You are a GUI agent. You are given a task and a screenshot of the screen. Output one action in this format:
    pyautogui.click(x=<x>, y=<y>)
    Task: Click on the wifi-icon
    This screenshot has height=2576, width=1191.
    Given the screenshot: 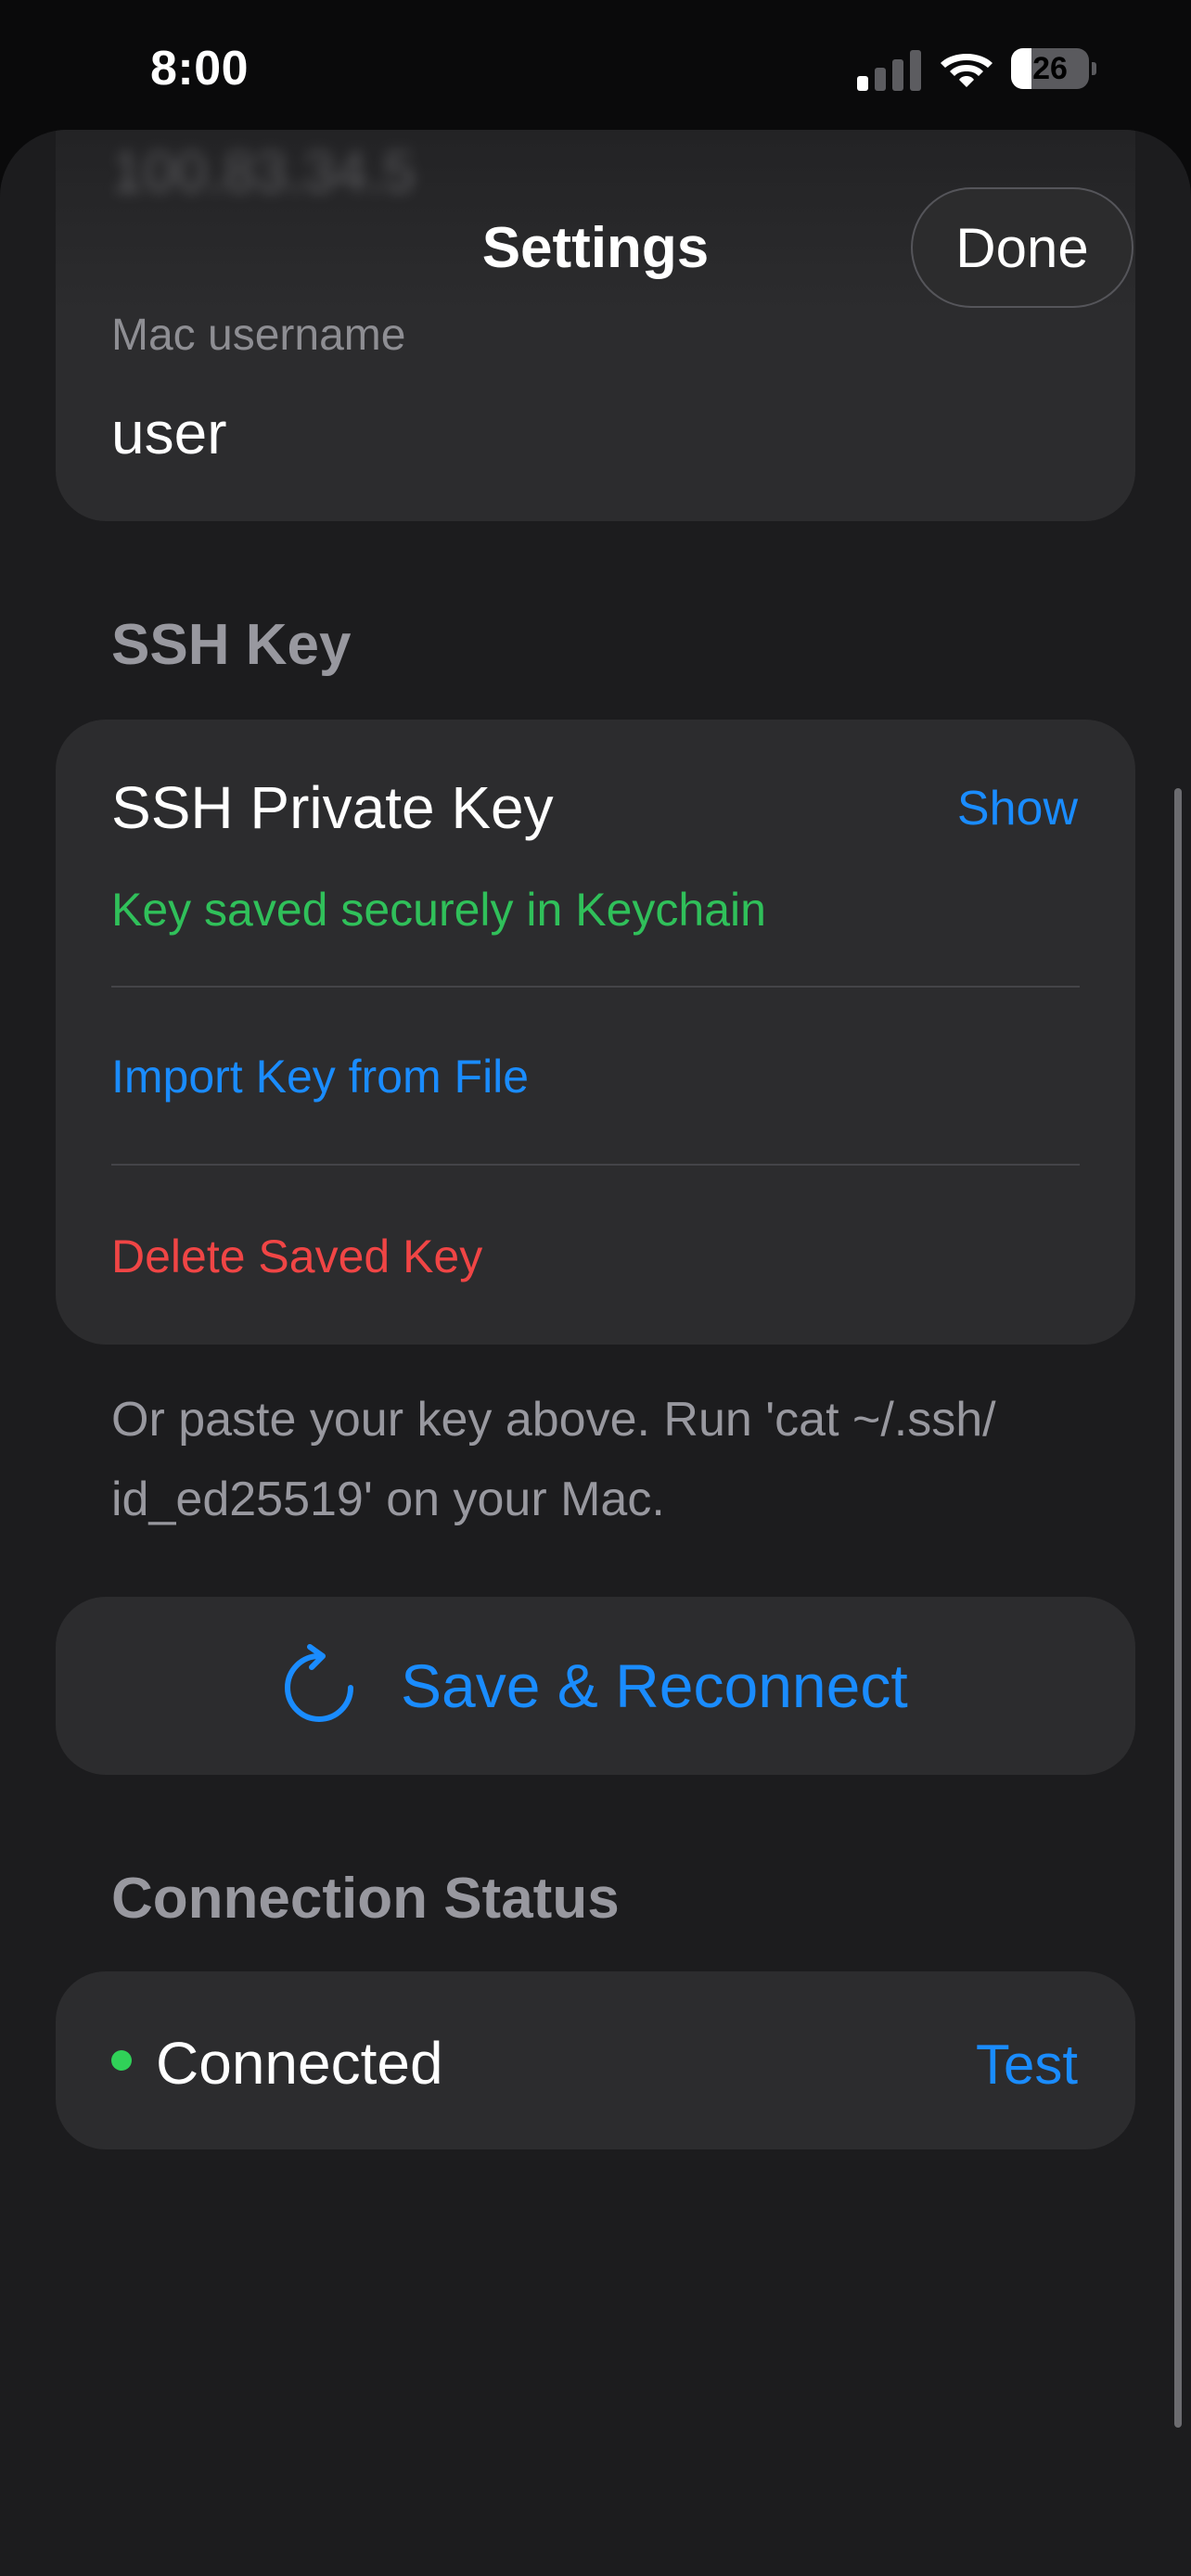 What is the action you would take?
    pyautogui.click(x=966, y=71)
    